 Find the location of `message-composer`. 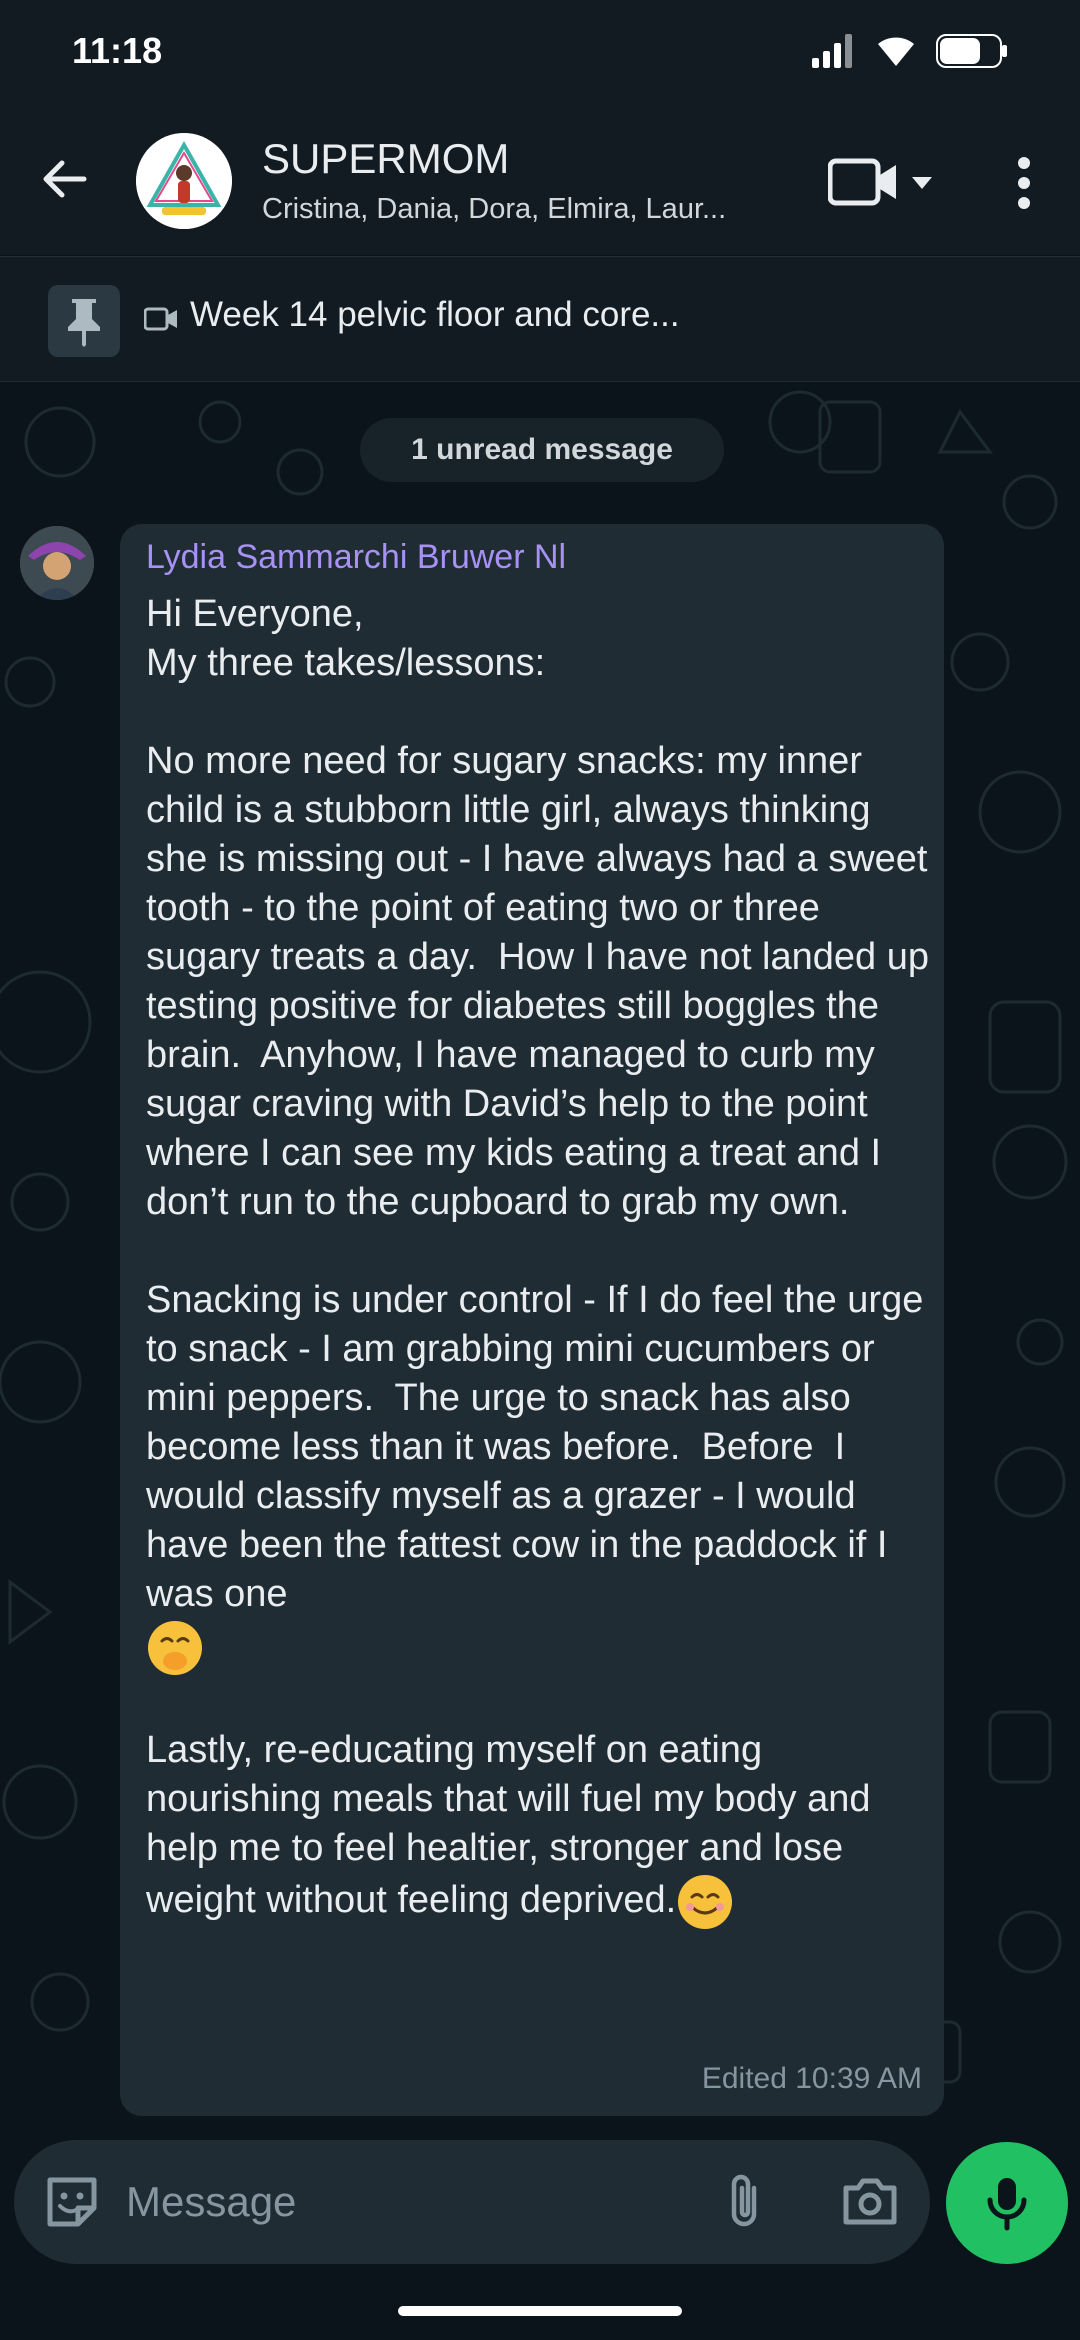

message-composer is located at coordinates (472, 2202).